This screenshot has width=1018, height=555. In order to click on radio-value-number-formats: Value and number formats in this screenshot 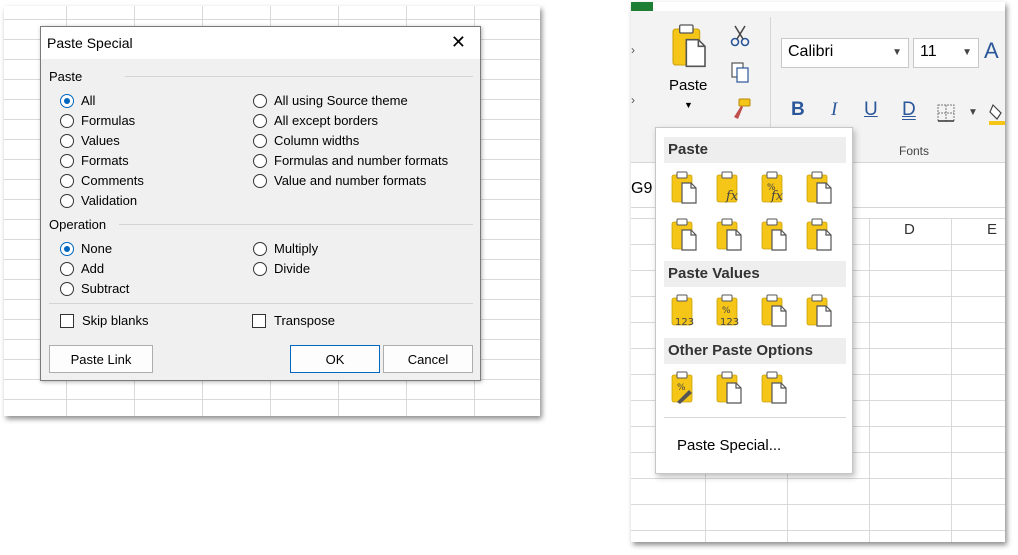, I will do `click(339, 180)`.